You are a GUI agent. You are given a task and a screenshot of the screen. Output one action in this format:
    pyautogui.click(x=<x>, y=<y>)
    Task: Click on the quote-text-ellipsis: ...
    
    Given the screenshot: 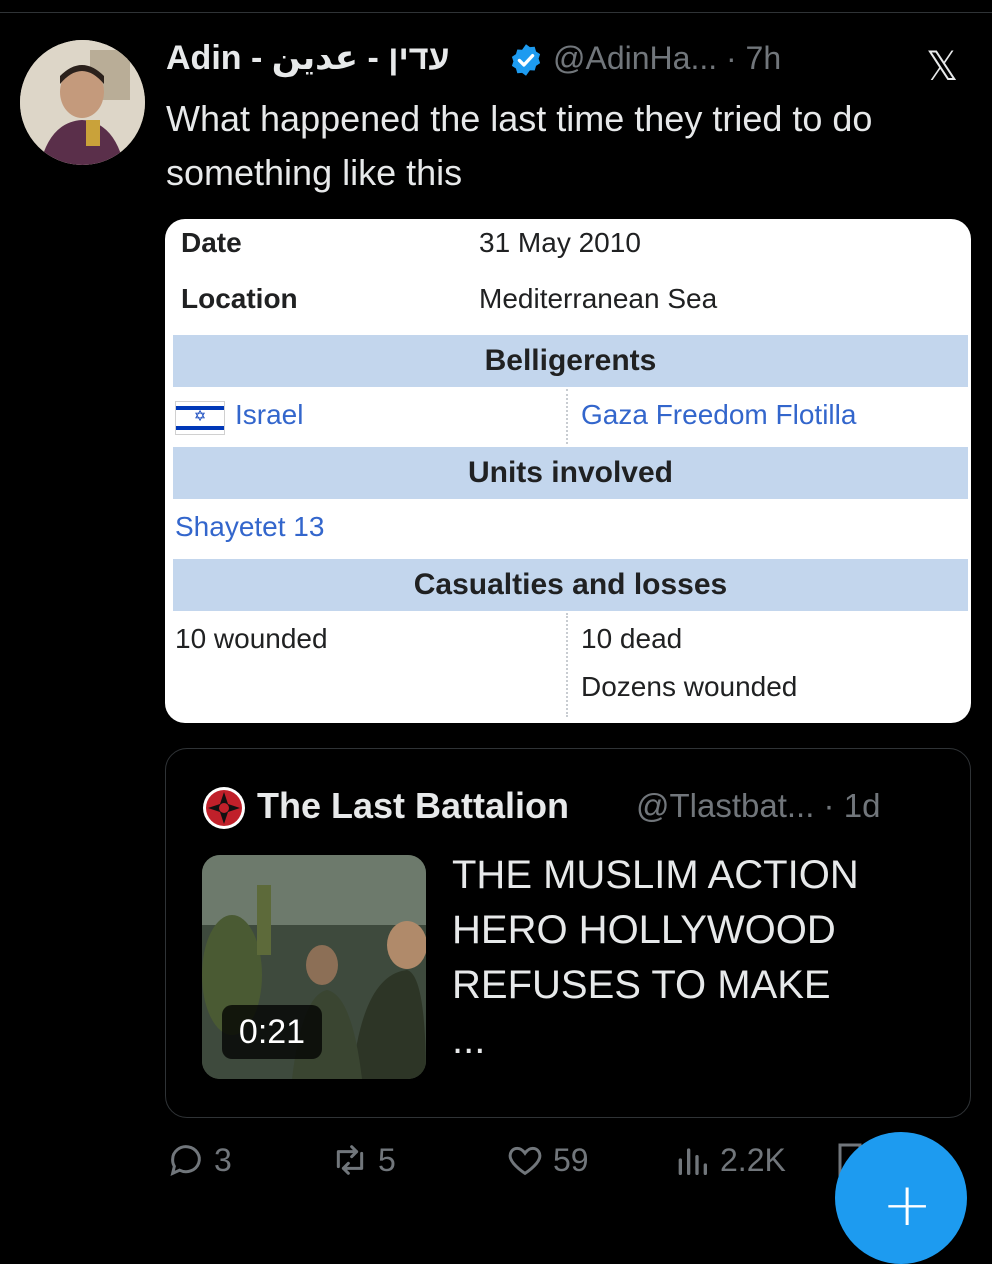 What is the action you would take?
    pyautogui.click(x=469, y=1040)
    